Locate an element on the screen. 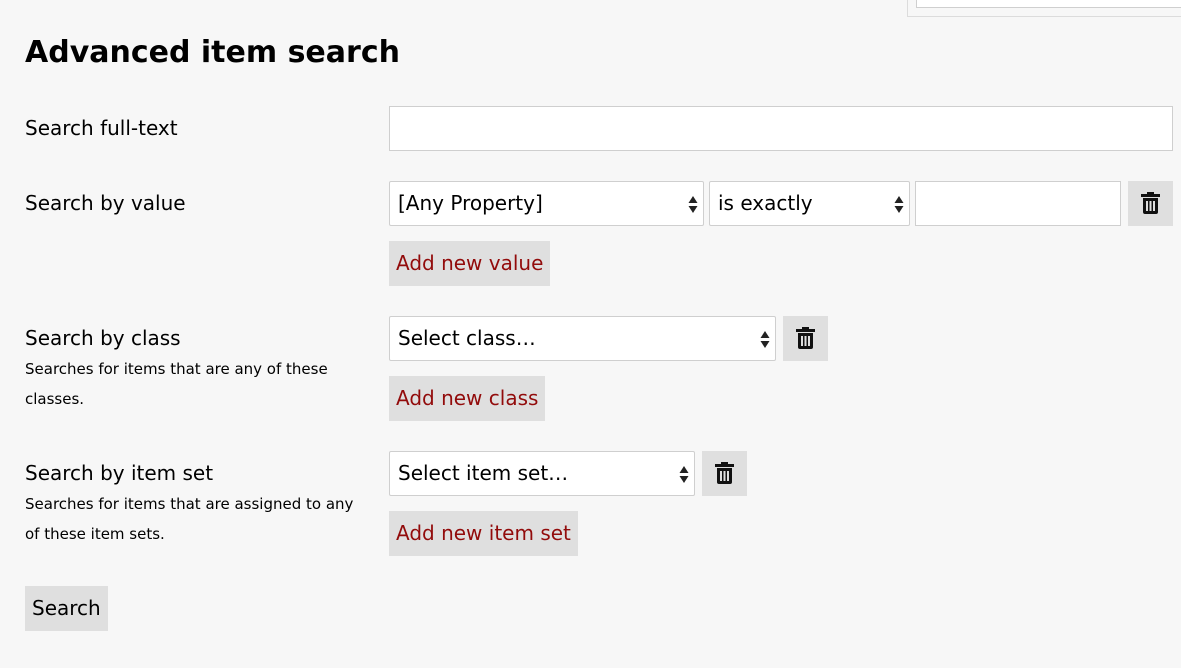  add-new-value-button: Add new value is located at coordinates (470, 263).